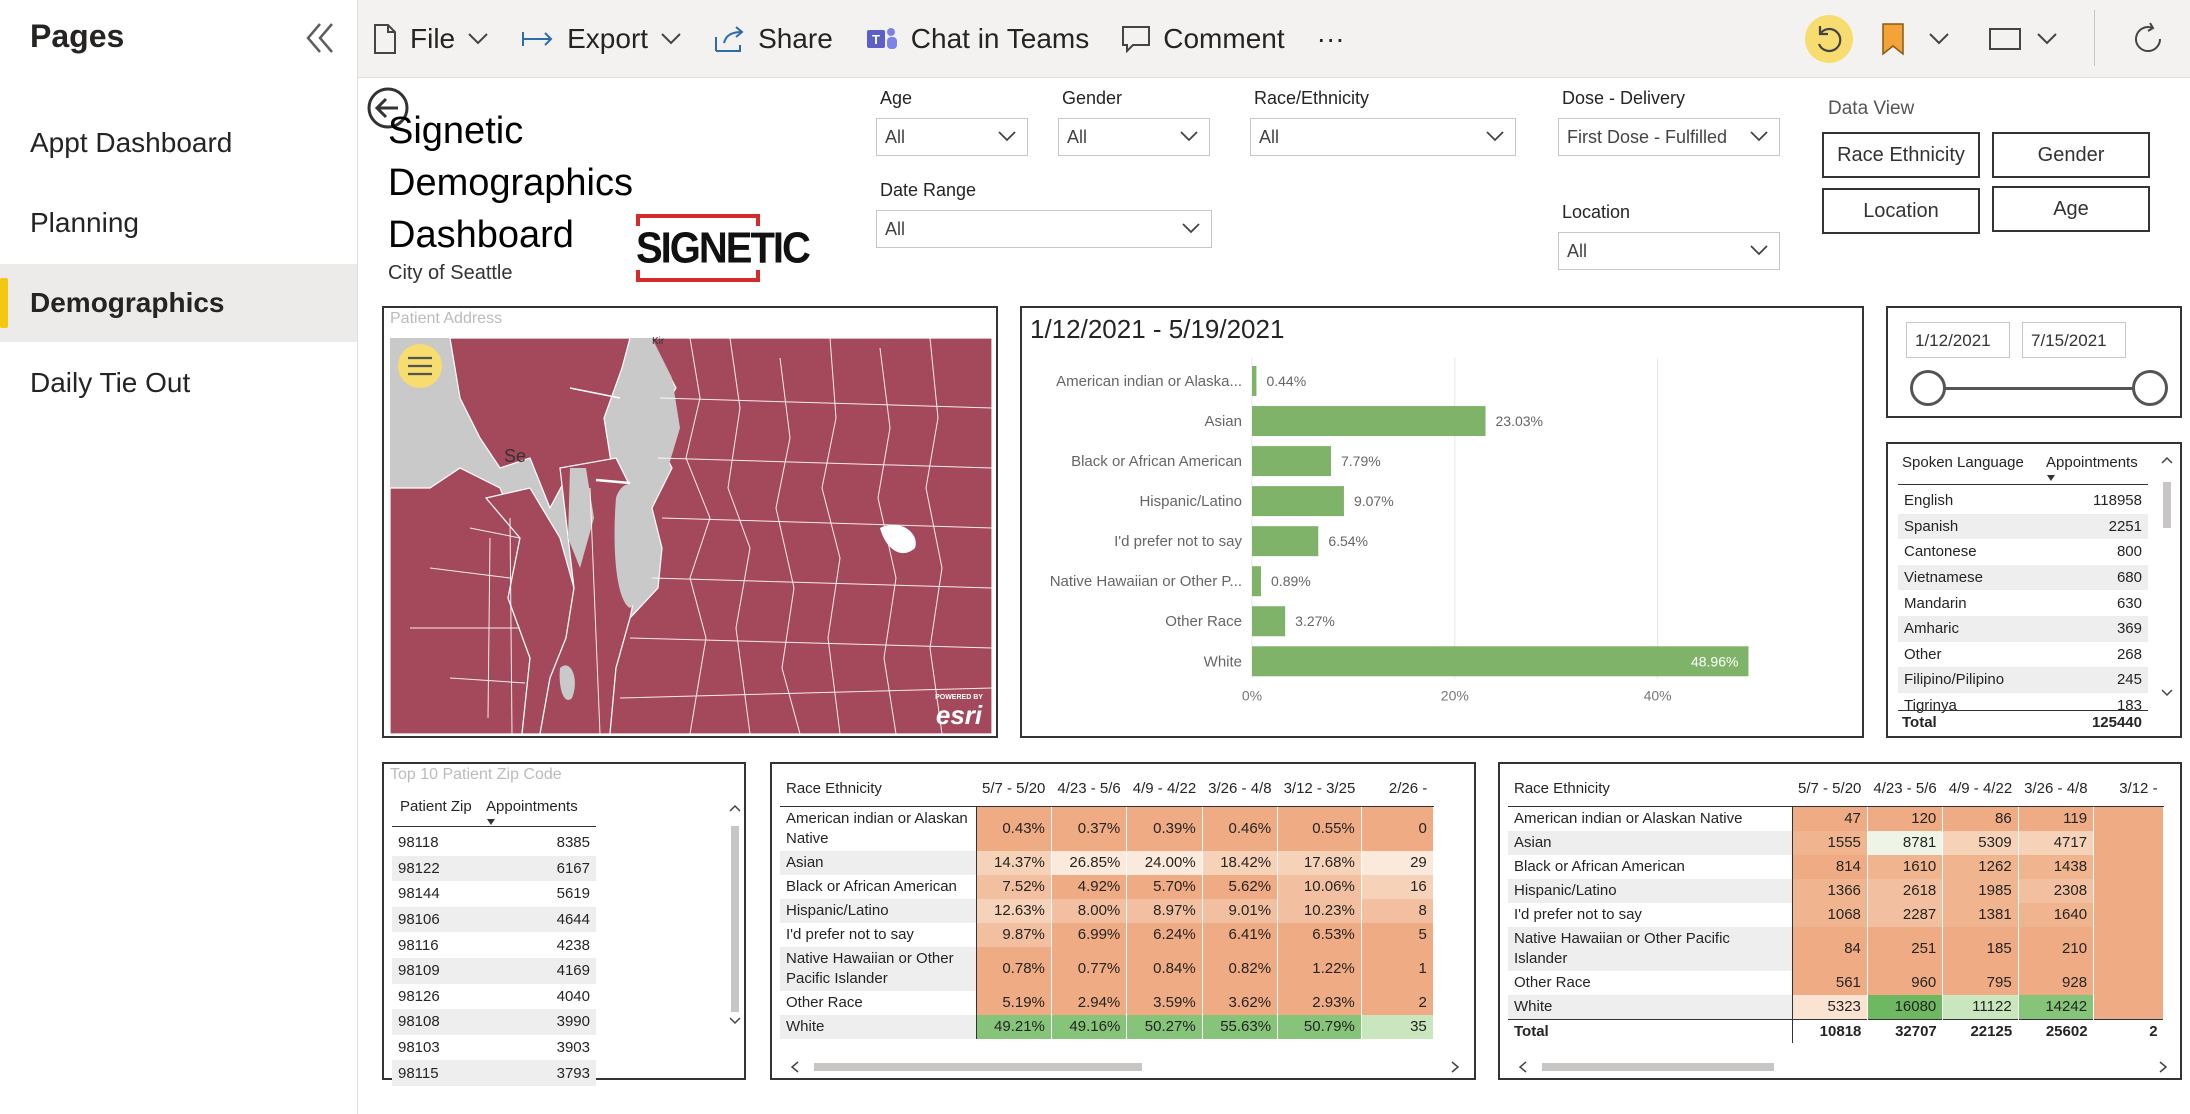  I want to click on matrix-cell, so click(2129, 866).